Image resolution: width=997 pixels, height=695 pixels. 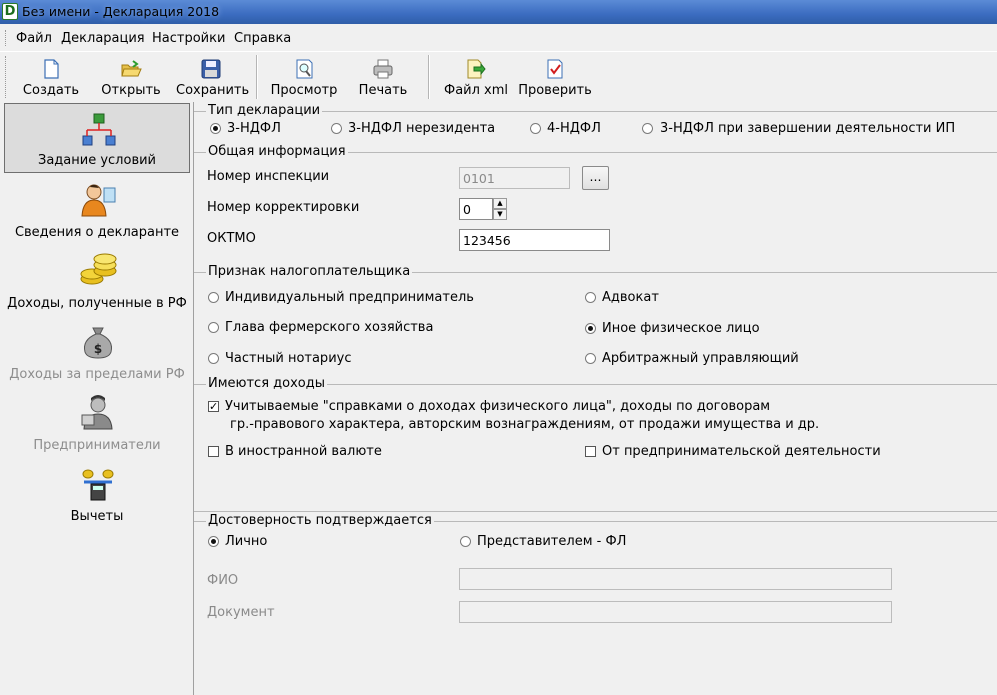 I want to click on radio-lawyer-label: Адвокат, so click(x=630, y=297).